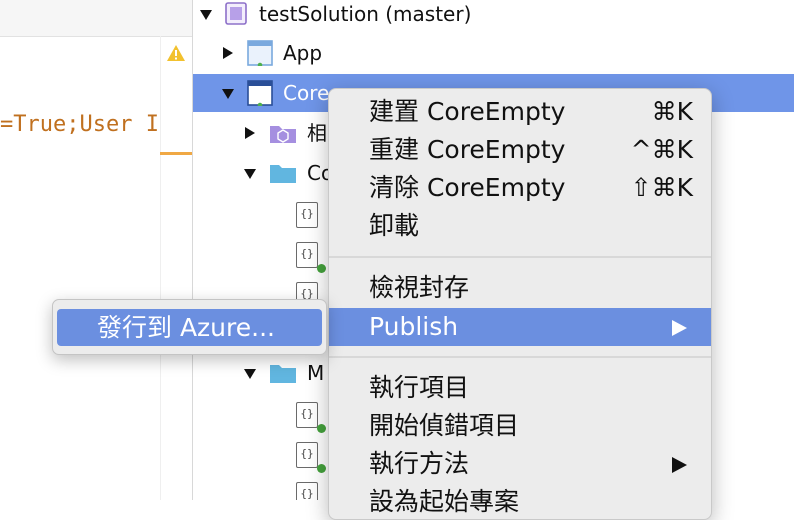 The image size is (794, 520). Describe the element at coordinates (520, 388) in the screenshot. I see `menu-item-run-item: 執行項目` at that location.